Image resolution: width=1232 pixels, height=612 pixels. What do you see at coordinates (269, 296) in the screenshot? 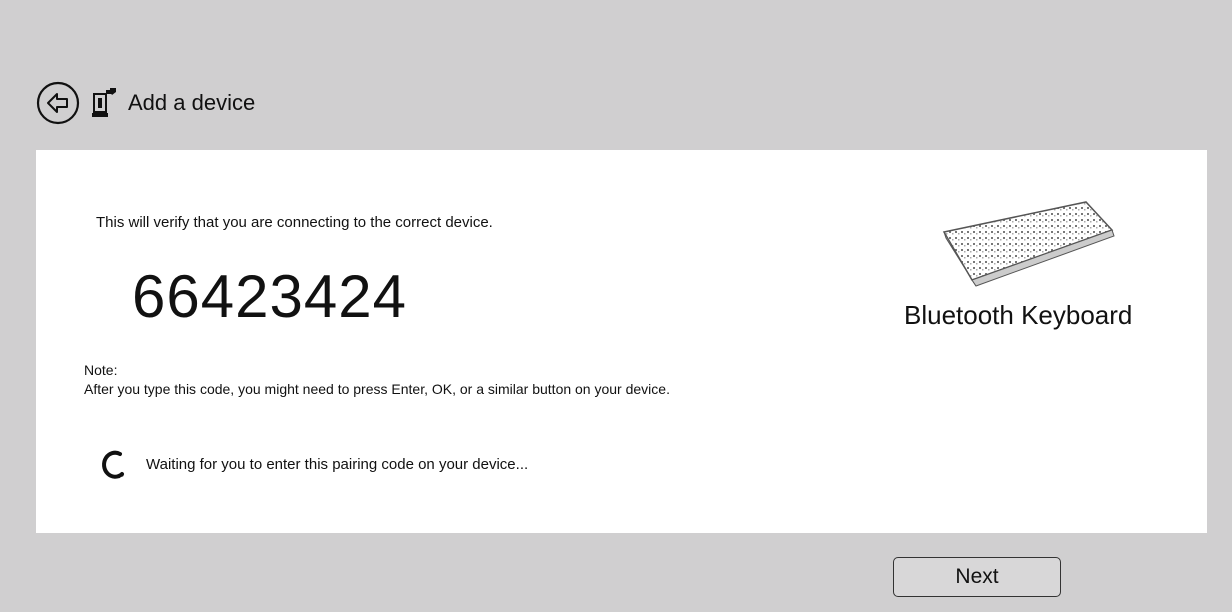
I see `pairing-code: 66423424` at bounding box center [269, 296].